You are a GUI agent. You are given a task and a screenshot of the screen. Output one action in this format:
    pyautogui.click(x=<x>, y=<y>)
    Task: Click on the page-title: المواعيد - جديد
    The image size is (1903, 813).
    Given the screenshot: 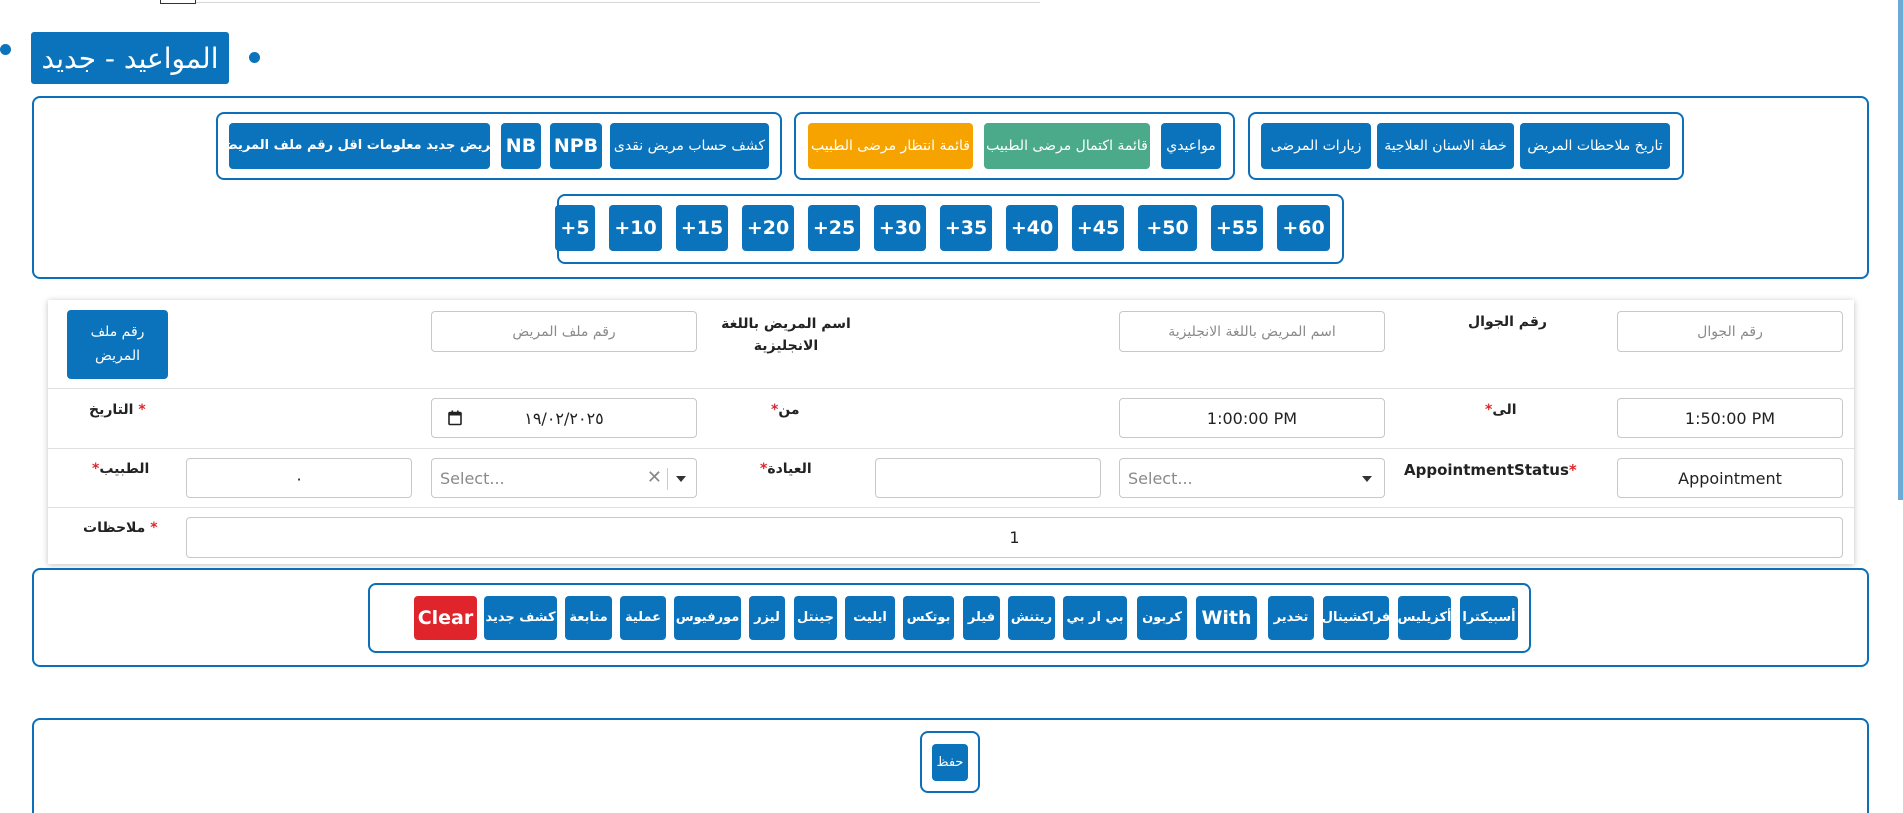 What is the action you would take?
    pyautogui.click(x=130, y=58)
    